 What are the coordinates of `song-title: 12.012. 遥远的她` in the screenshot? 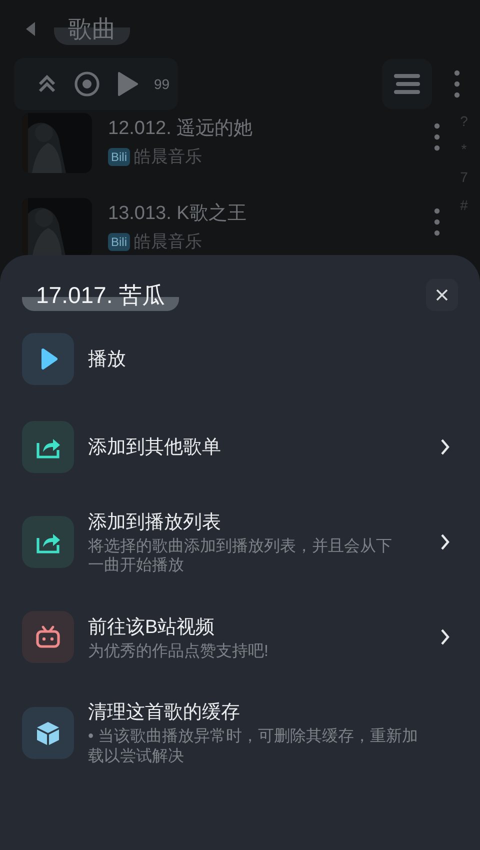 It's located at (181, 129).